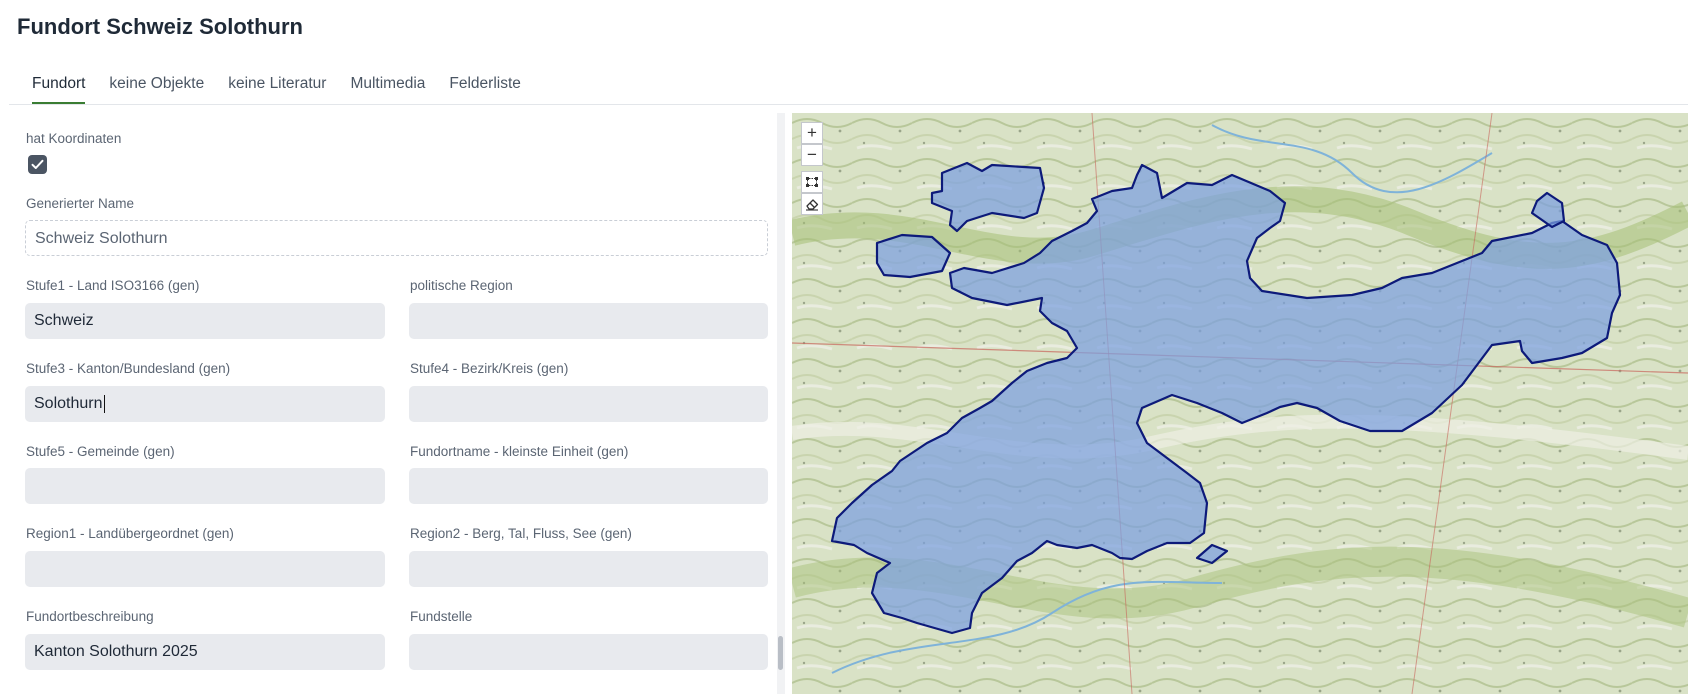 The image size is (1688, 694). I want to click on region2-label: Region2 - Berg, Tal, Fluss, See (gen), so click(521, 533).